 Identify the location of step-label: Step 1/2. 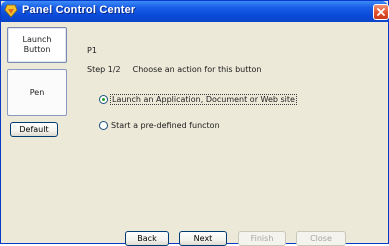
(104, 69).